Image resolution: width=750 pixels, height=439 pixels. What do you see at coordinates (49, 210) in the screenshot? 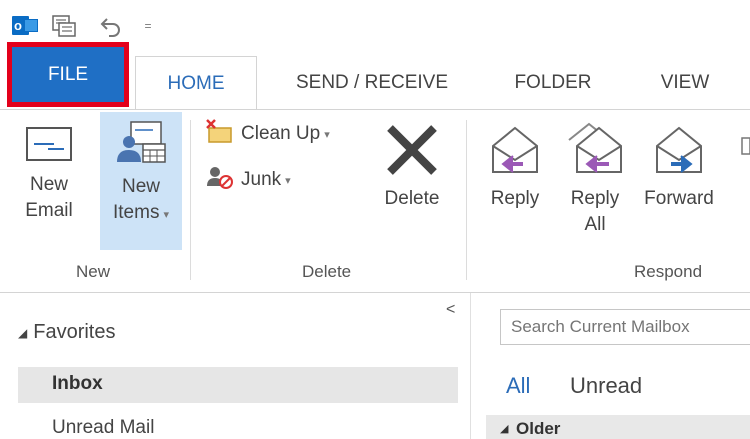
I see `new-email-label-2: Email` at bounding box center [49, 210].